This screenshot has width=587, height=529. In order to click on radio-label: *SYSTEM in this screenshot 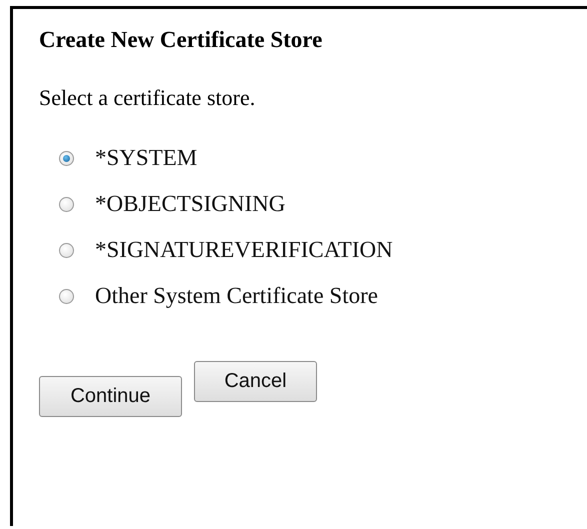, I will do `click(146, 158)`.